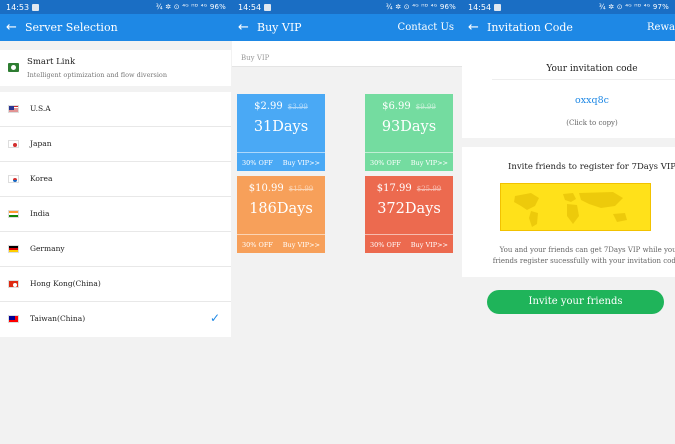 The width and height of the screenshot is (675, 444). I want to click on server-name: Hong Kong(China), so click(65, 283).